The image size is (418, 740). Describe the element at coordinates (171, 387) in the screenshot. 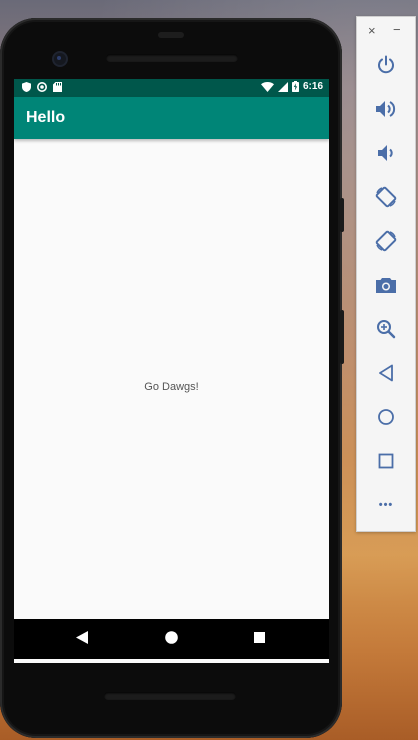

I see `main-message: Go Dawgs!` at that location.